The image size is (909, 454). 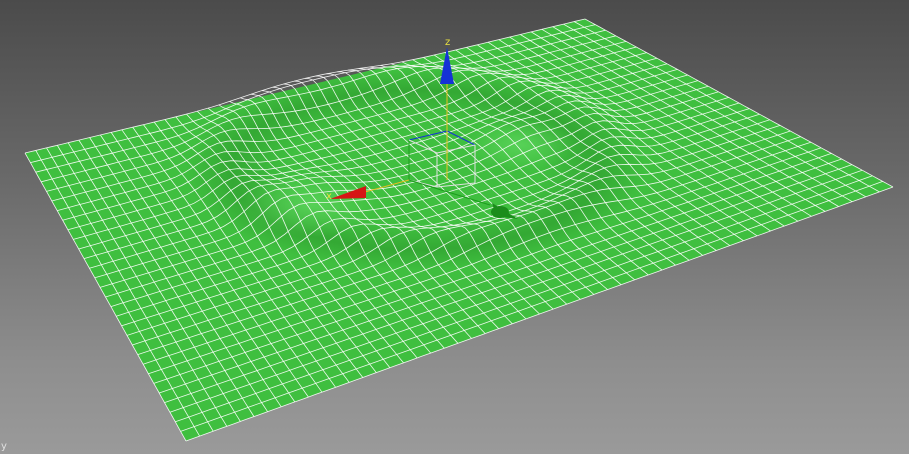 What do you see at coordinates (500, 212) in the screenshot?
I see `y-axis-arrow-body` at bounding box center [500, 212].